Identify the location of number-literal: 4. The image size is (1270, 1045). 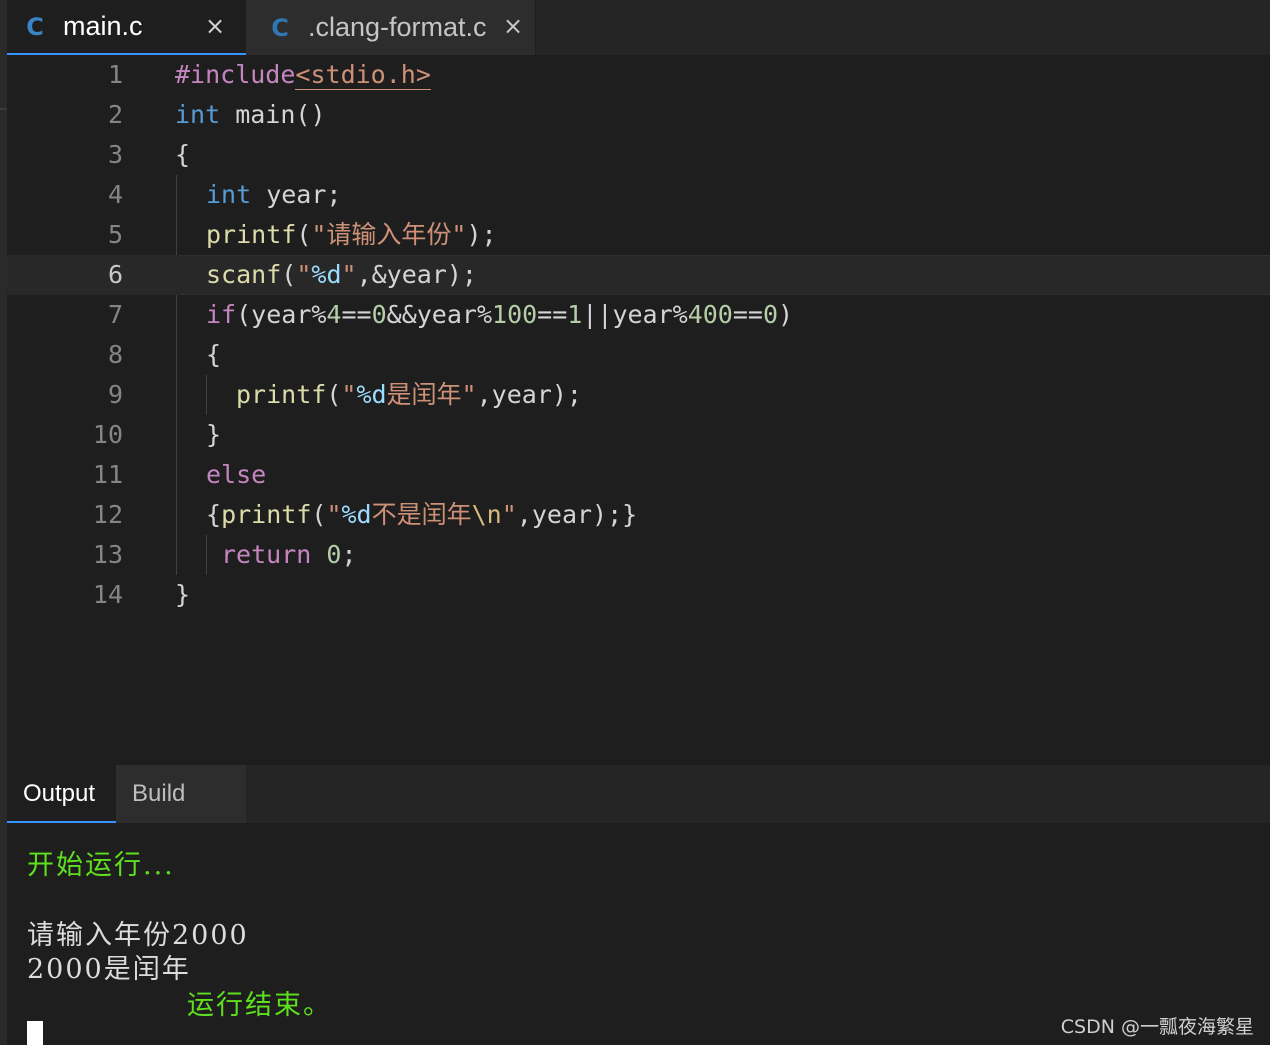
(334, 314).